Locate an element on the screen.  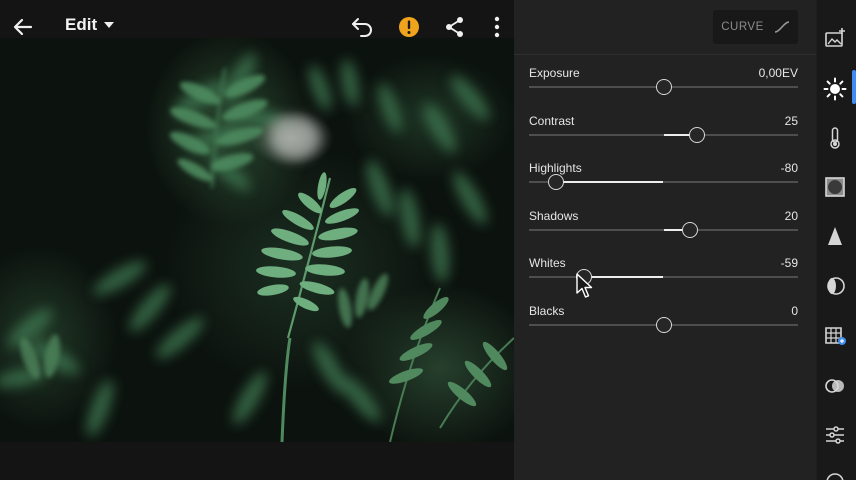
undo-icon is located at coordinates (363, 27).